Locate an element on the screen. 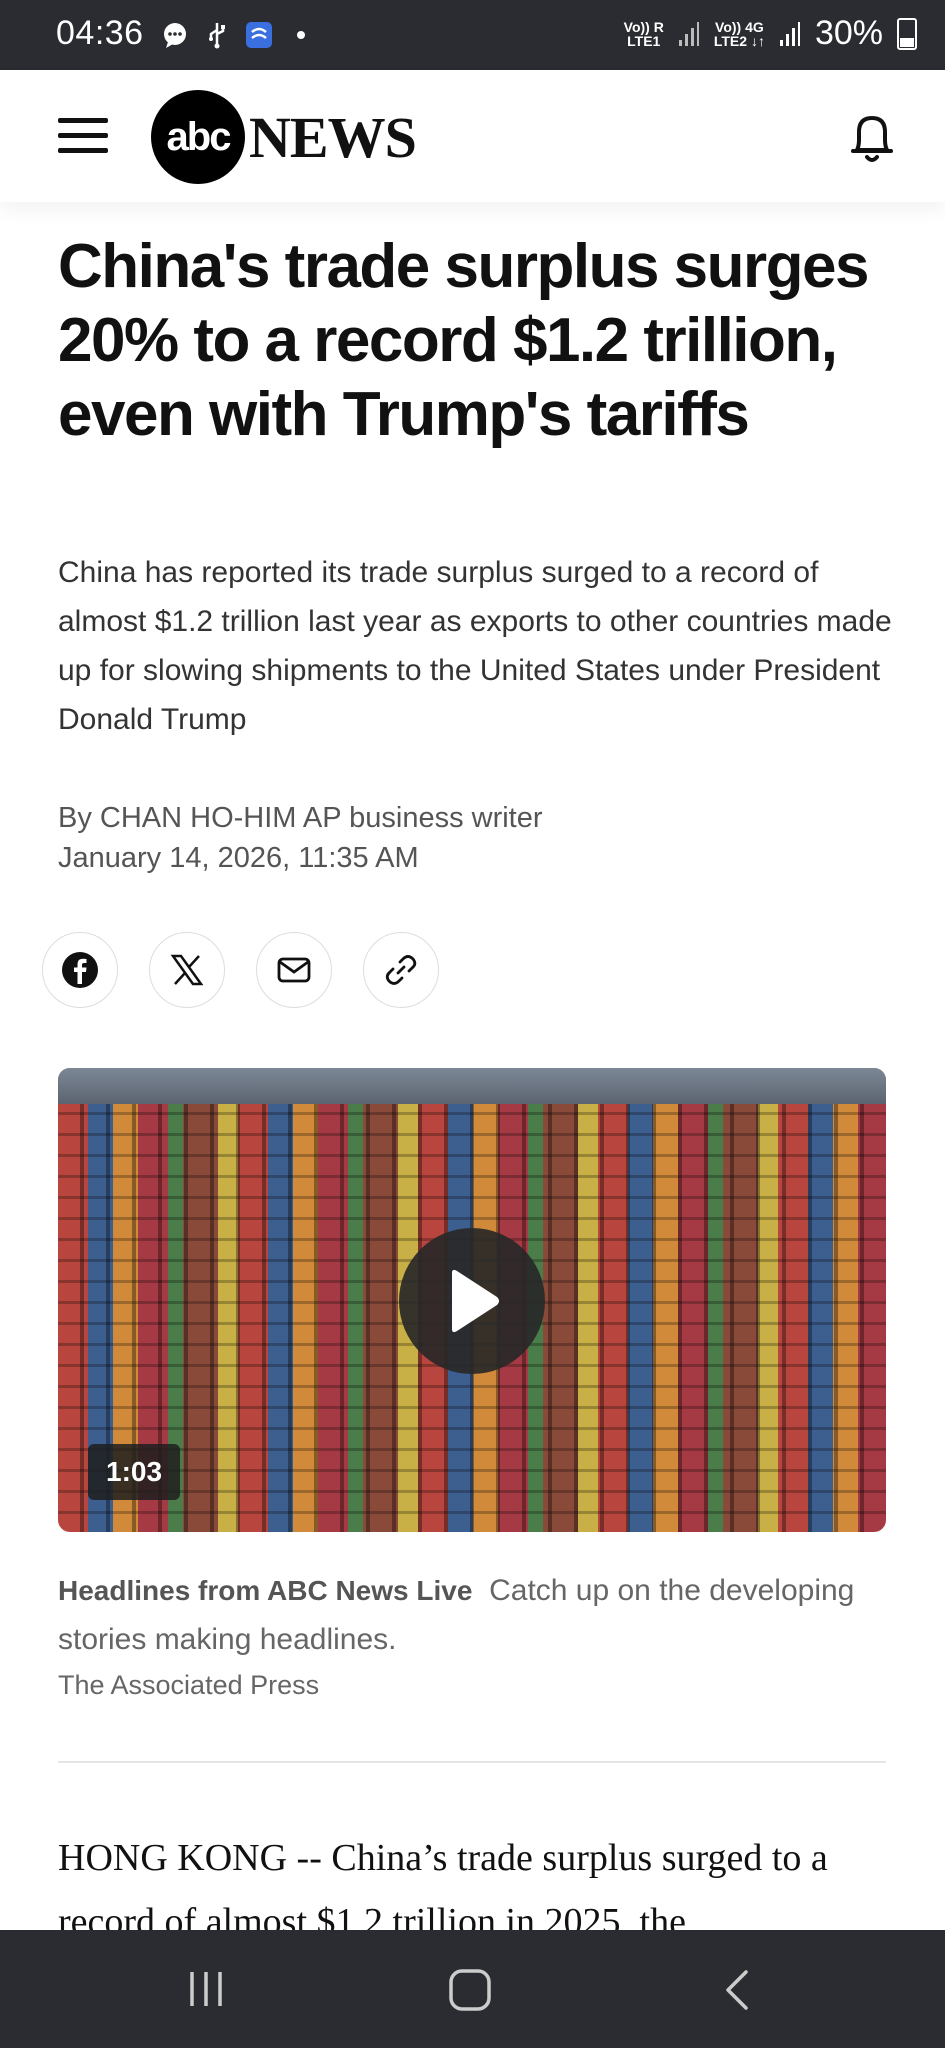 This screenshot has width=945, height=2048. status-time: 04:36 is located at coordinates (100, 33).